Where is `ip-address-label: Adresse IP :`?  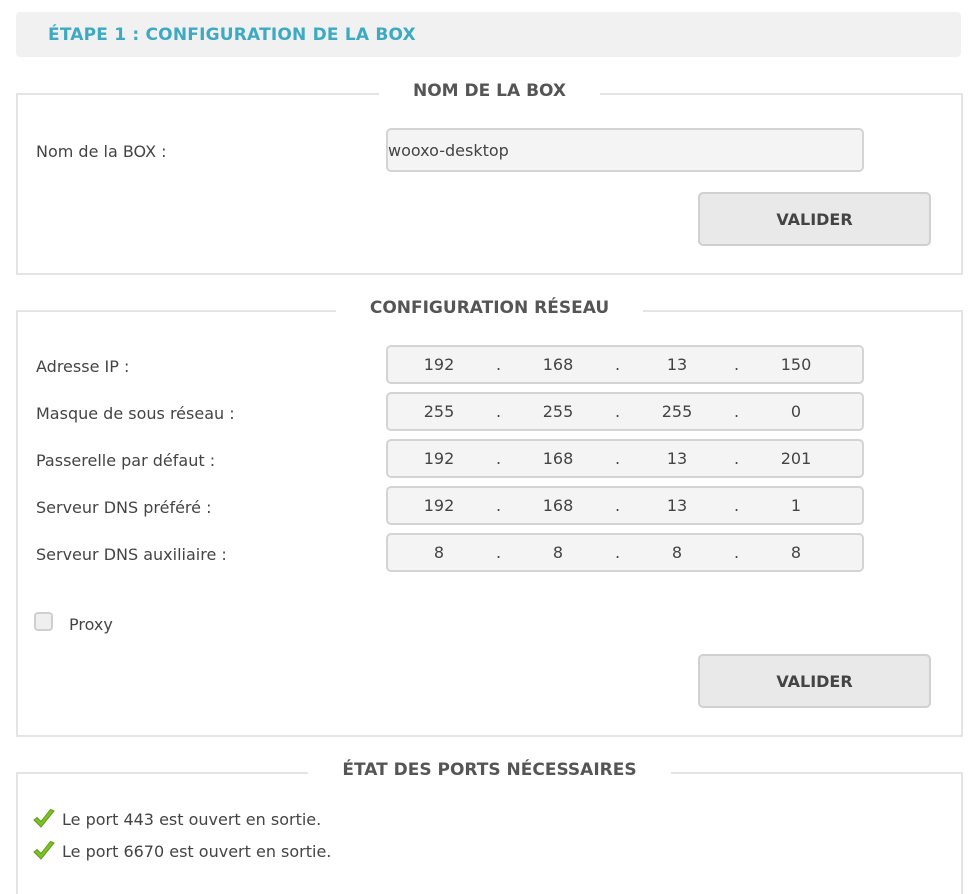
ip-address-label: Adresse IP : is located at coordinates (83, 366).